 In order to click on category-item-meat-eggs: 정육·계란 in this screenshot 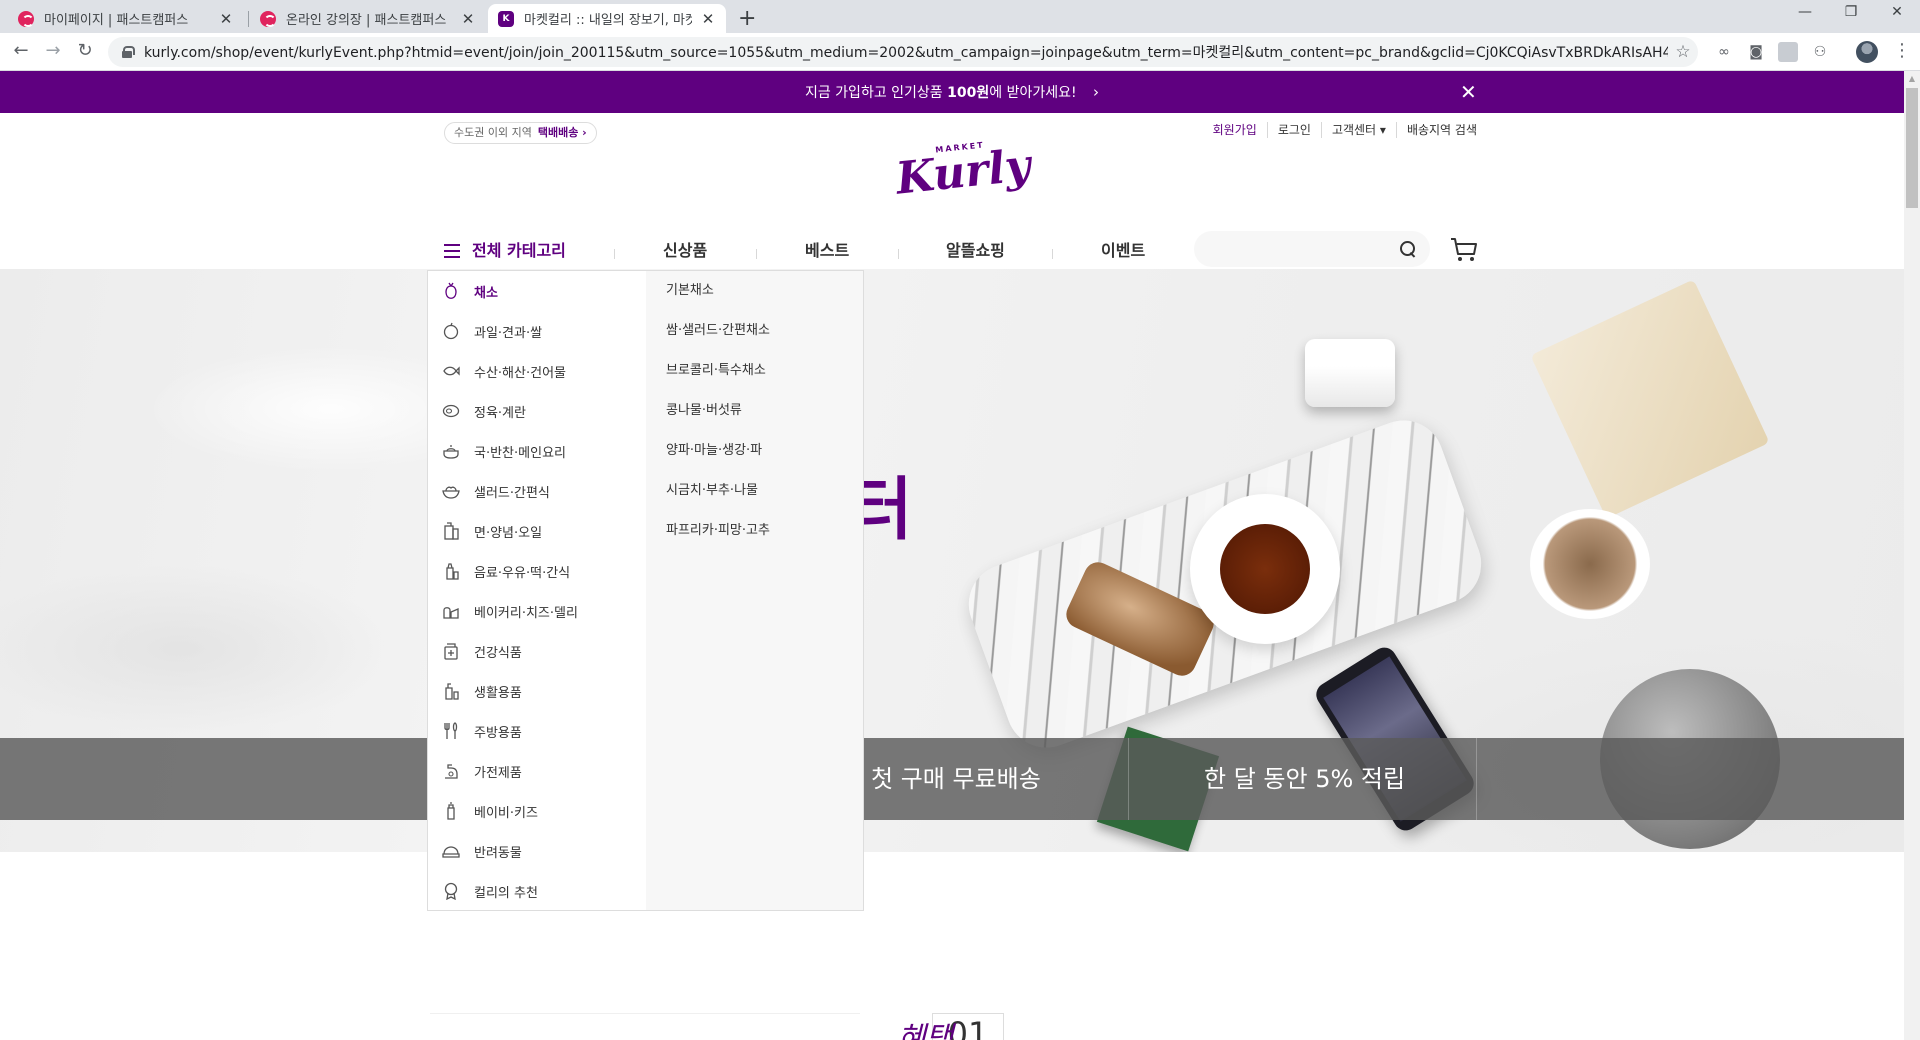, I will do `click(537, 411)`.